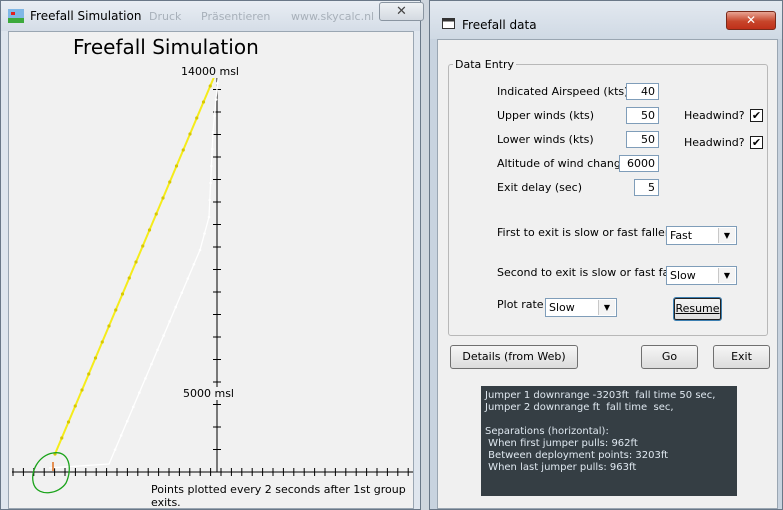 The width and height of the screenshot is (783, 510). I want to click on headwind-upper-checkbox: ✔, so click(756, 115).